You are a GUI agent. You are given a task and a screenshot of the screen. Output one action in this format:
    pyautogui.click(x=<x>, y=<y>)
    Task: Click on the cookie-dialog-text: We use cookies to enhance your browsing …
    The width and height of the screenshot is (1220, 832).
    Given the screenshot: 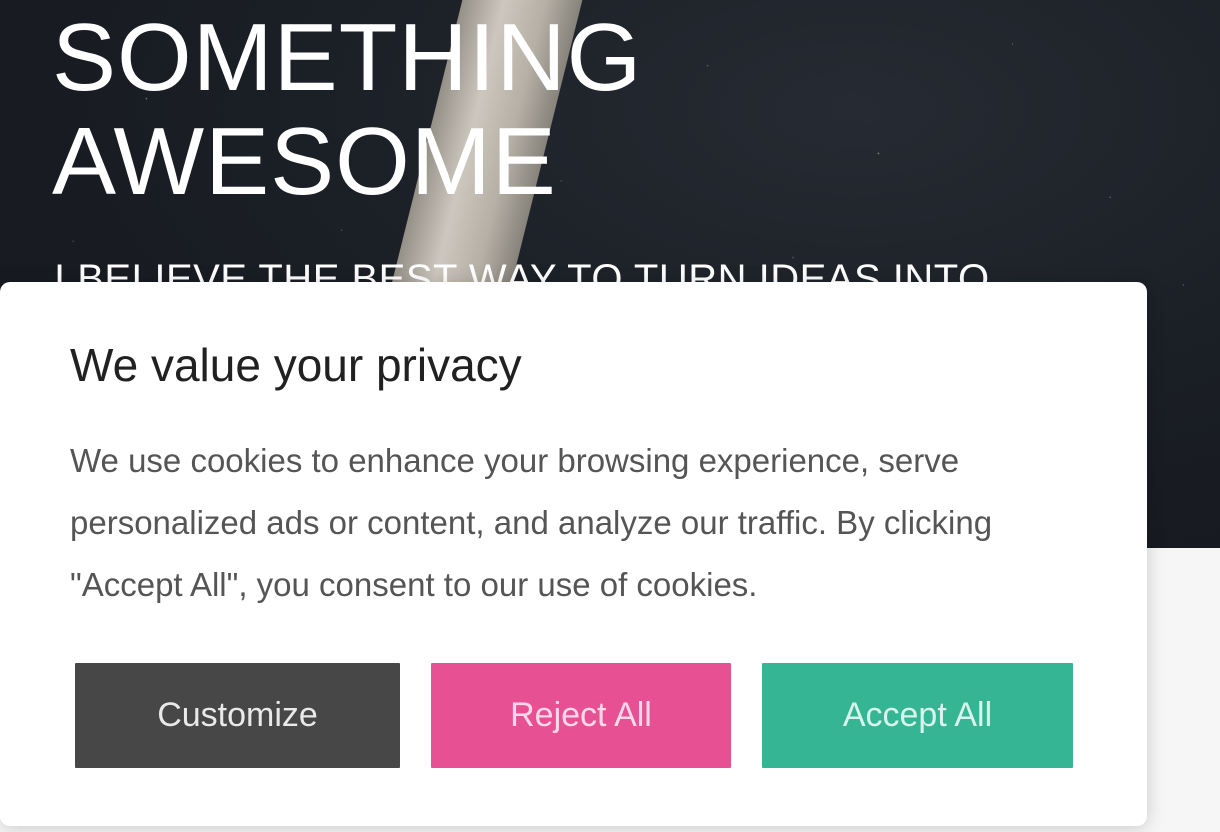 What is the action you would take?
    pyautogui.click(x=531, y=522)
    